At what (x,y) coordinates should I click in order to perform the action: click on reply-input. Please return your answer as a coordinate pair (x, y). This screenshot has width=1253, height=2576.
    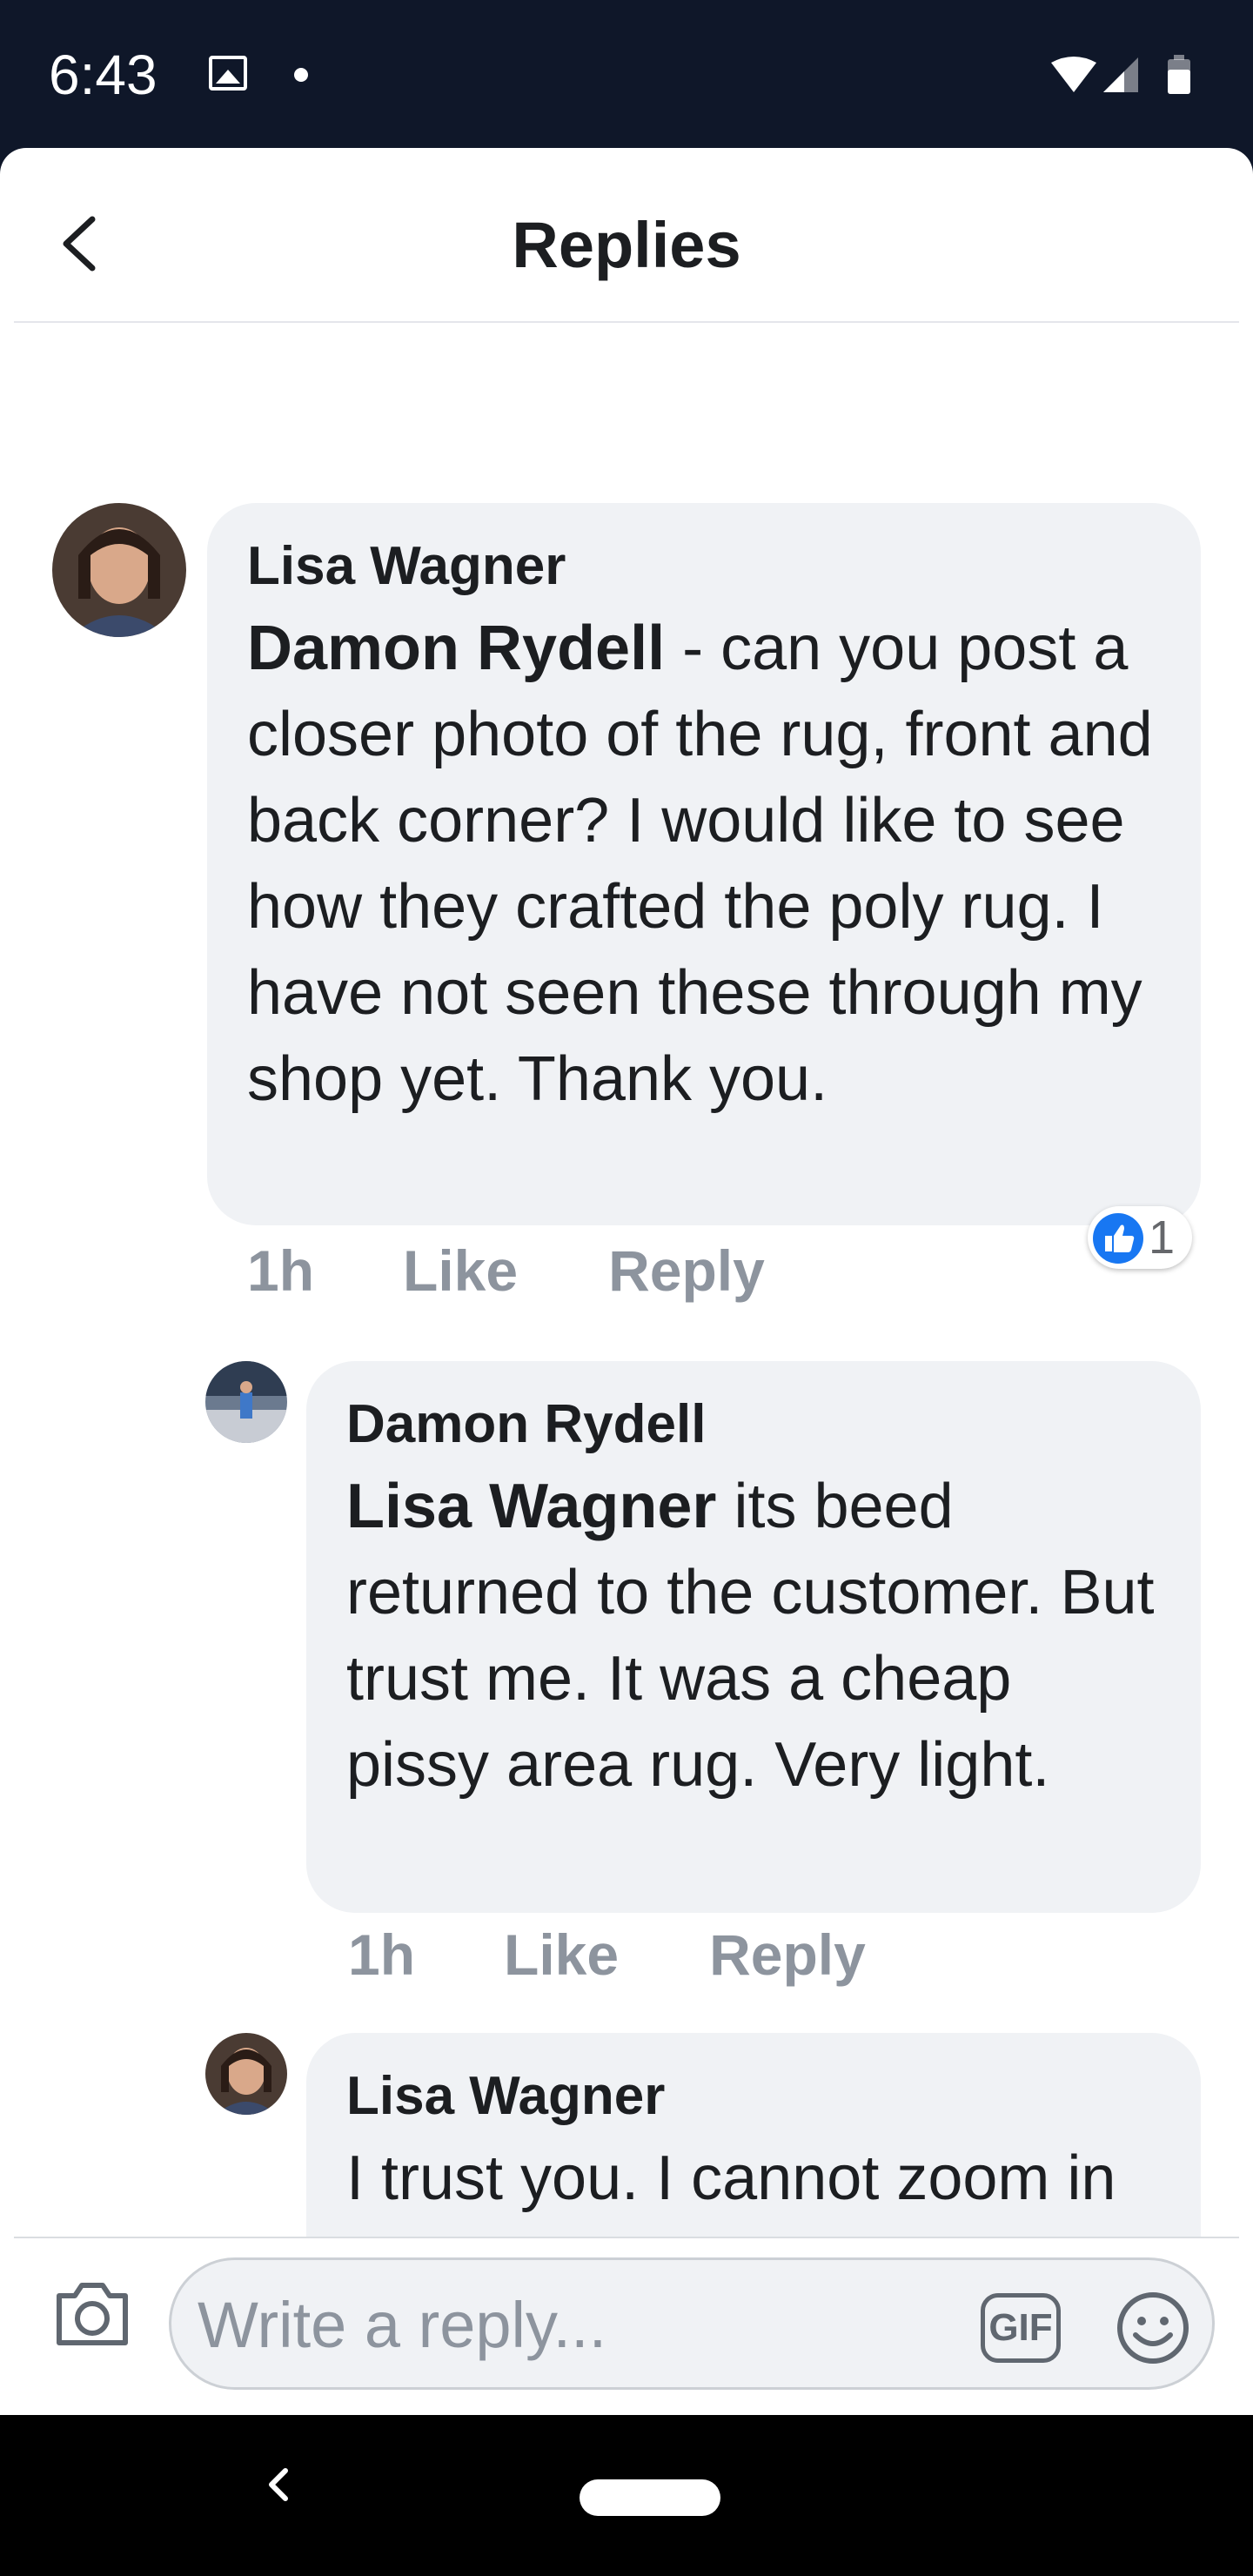
    Looking at the image, I should click on (545, 2324).